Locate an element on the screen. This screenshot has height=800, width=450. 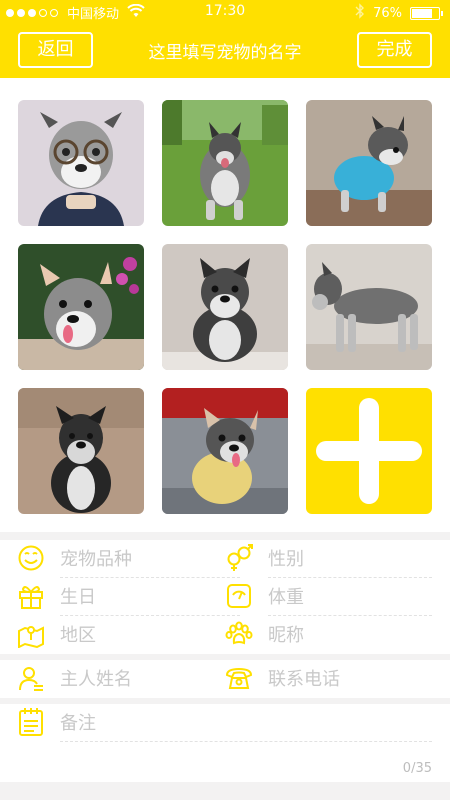
status-right: 76% is located at coordinates (399, 13).